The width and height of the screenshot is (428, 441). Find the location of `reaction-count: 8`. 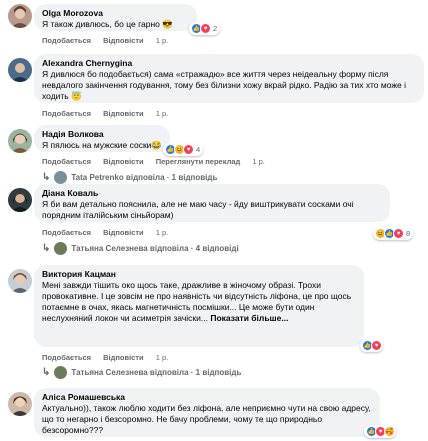

reaction-count: 8 is located at coordinates (408, 233).